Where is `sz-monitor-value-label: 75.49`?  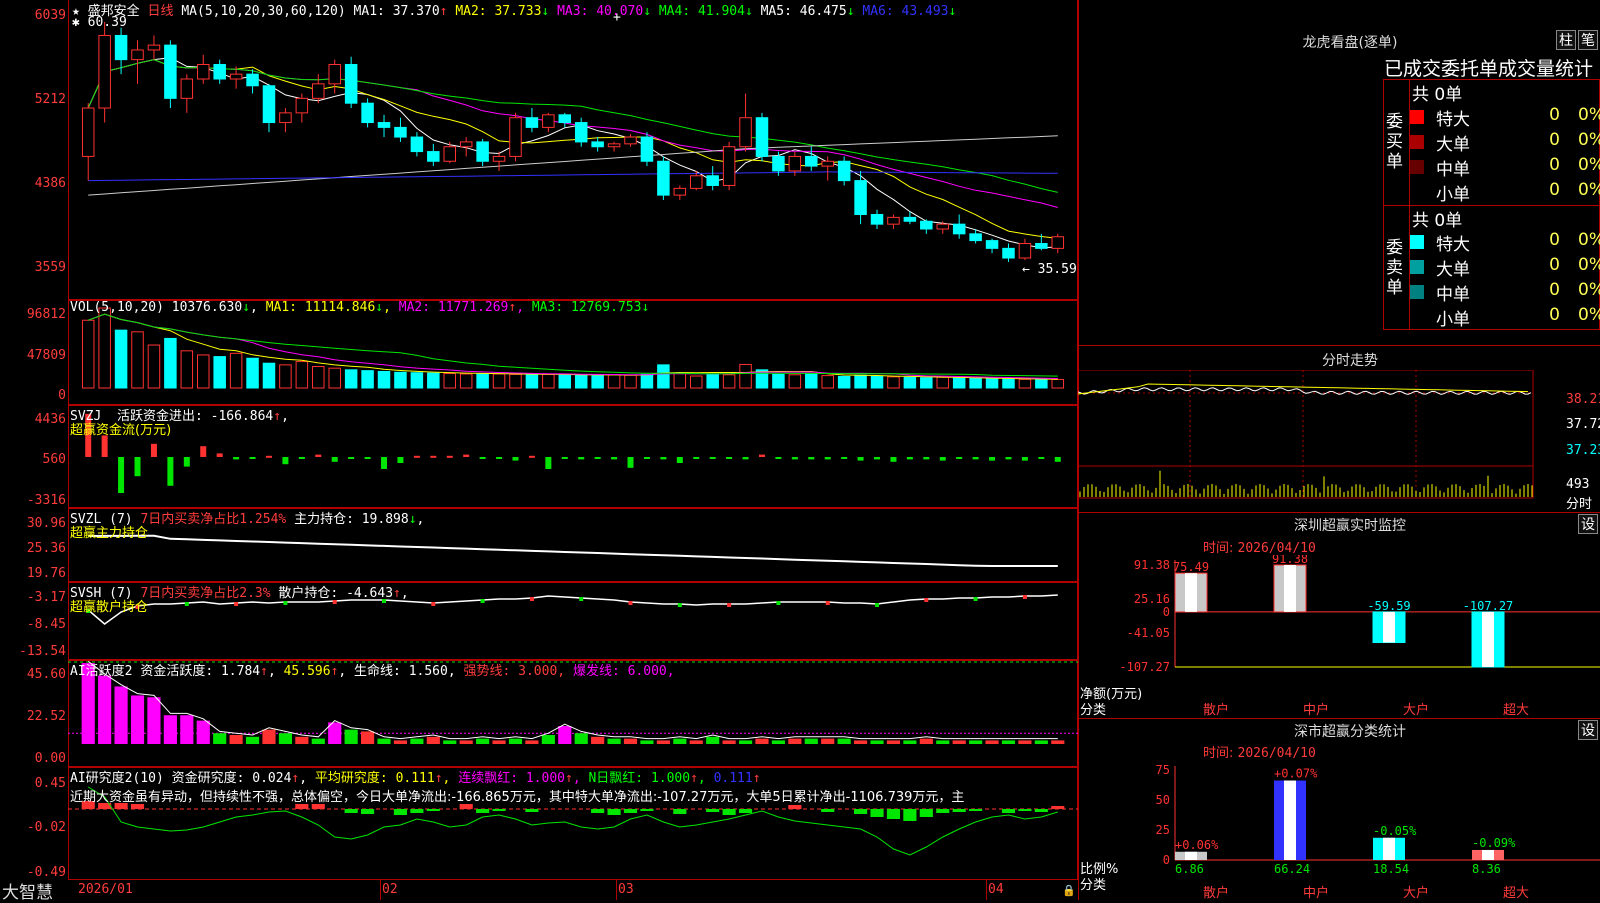
sz-monitor-value-label: 75.49 is located at coordinates (1191, 567).